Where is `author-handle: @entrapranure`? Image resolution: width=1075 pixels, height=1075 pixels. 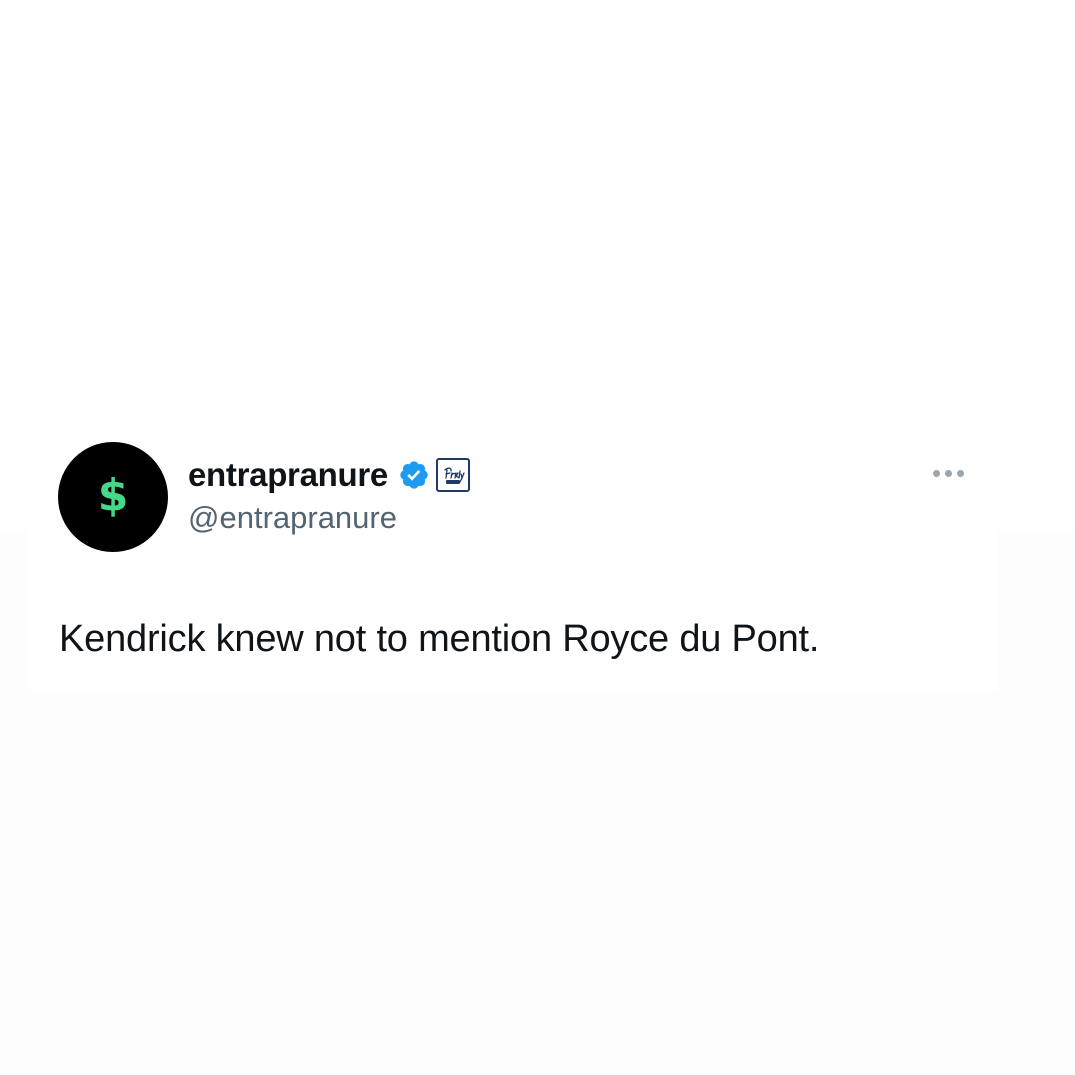 author-handle: @entrapranure is located at coordinates (292, 518).